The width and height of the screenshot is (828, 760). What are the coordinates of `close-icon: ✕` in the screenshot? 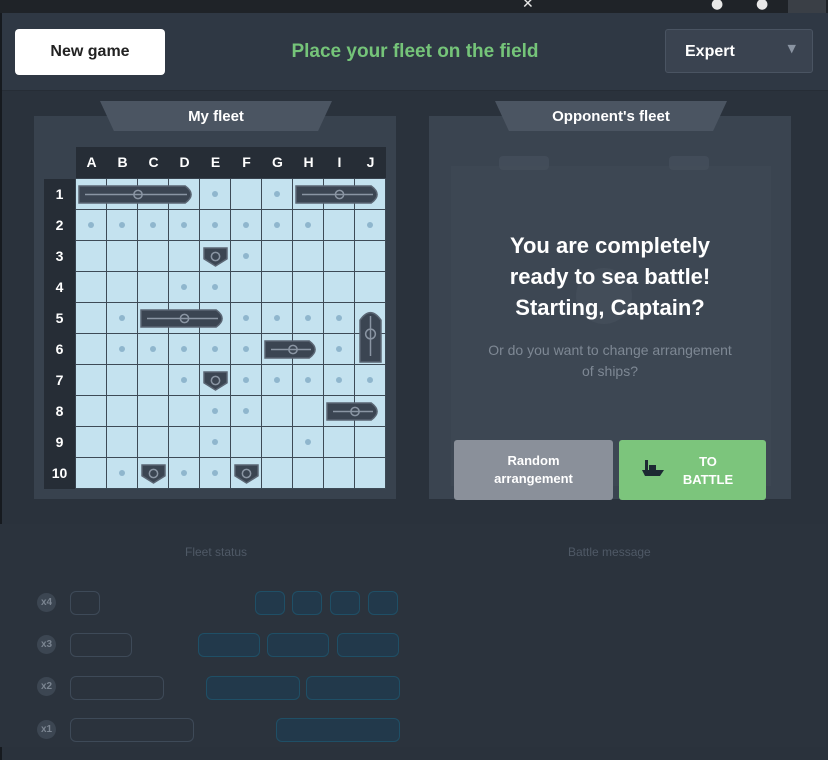 It's located at (528, 6).